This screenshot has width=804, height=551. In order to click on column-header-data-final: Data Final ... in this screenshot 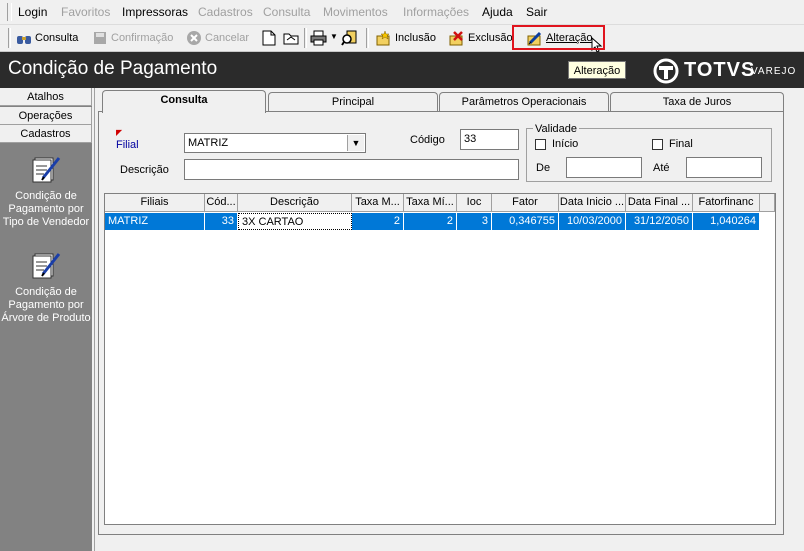, I will do `click(659, 203)`.